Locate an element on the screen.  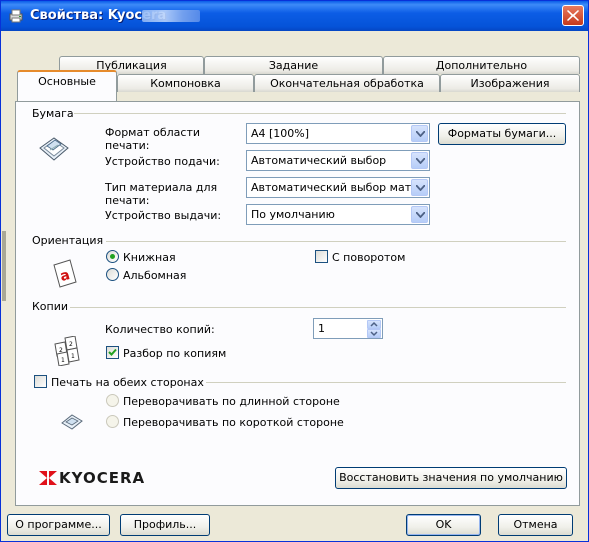
long-edge-label: Переворачивать по длинной стороне is located at coordinates (231, 401).